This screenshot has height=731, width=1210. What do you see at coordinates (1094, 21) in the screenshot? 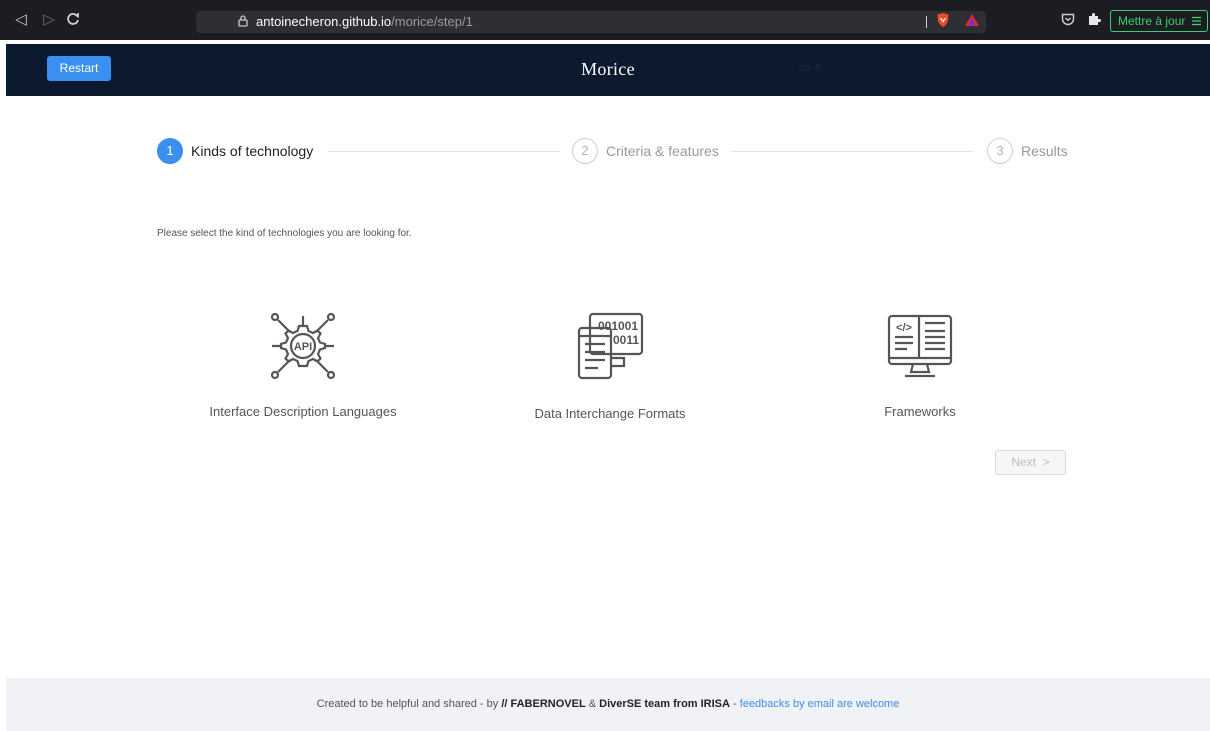
I see `extensions-icon` at bounding box center [1094, 21].